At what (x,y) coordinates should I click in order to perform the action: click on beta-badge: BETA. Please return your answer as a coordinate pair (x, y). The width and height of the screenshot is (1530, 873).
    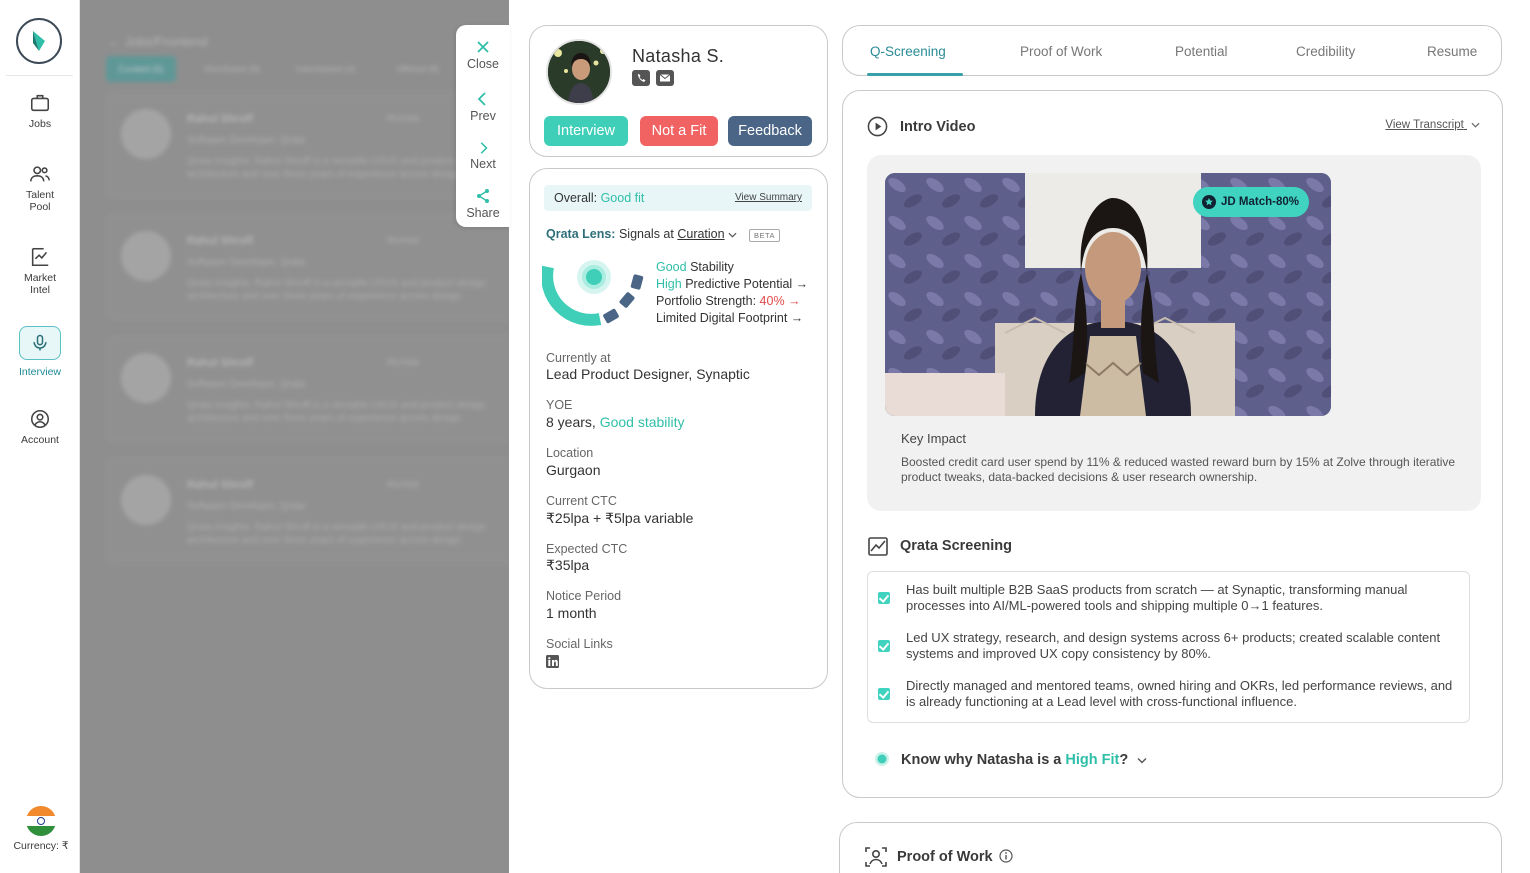
    Looking at the image, I should click on (765, 235).